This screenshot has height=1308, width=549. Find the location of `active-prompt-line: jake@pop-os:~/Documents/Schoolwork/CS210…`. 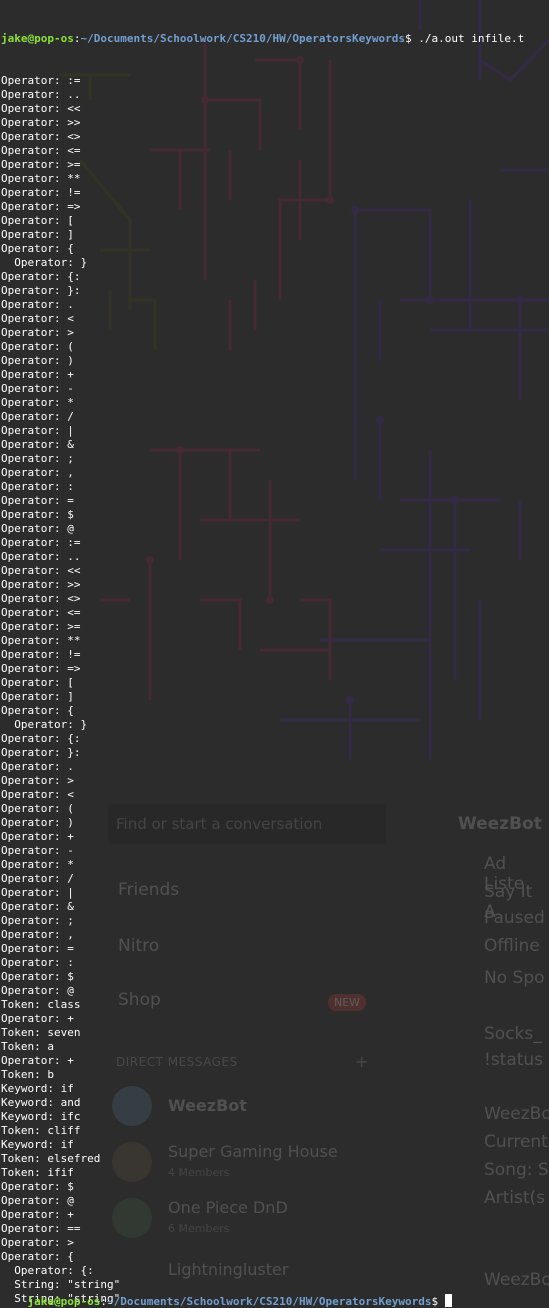

active-prompt-line: jake@pop-os:~/Documents/Schoolwork/CS210… is located at coordinates (226, 1294).